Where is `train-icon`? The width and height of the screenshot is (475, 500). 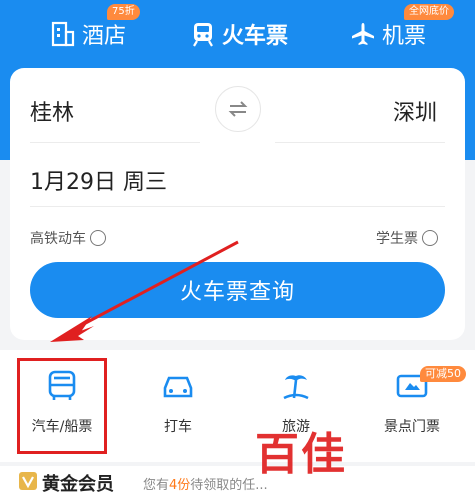 train-icon is located at coordinates (203, 35).